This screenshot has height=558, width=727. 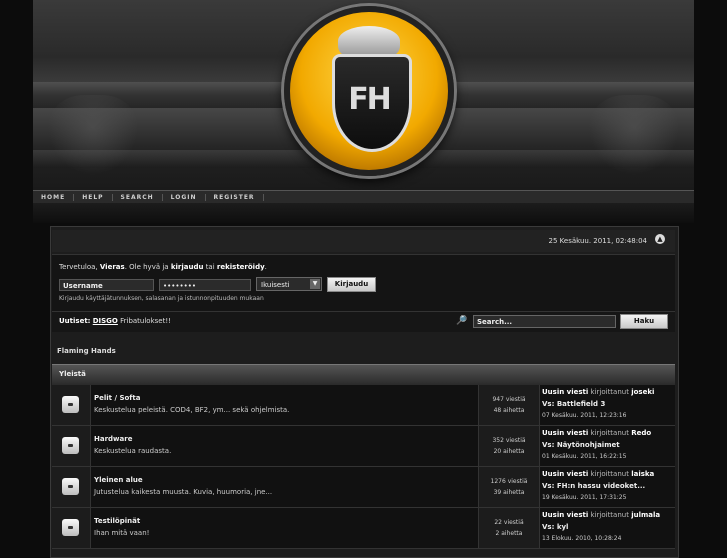 What do you see at coordinates (187, 267) in the screenshot?
I see `login-link: kirjaudu` at bounding box center [187, 267].